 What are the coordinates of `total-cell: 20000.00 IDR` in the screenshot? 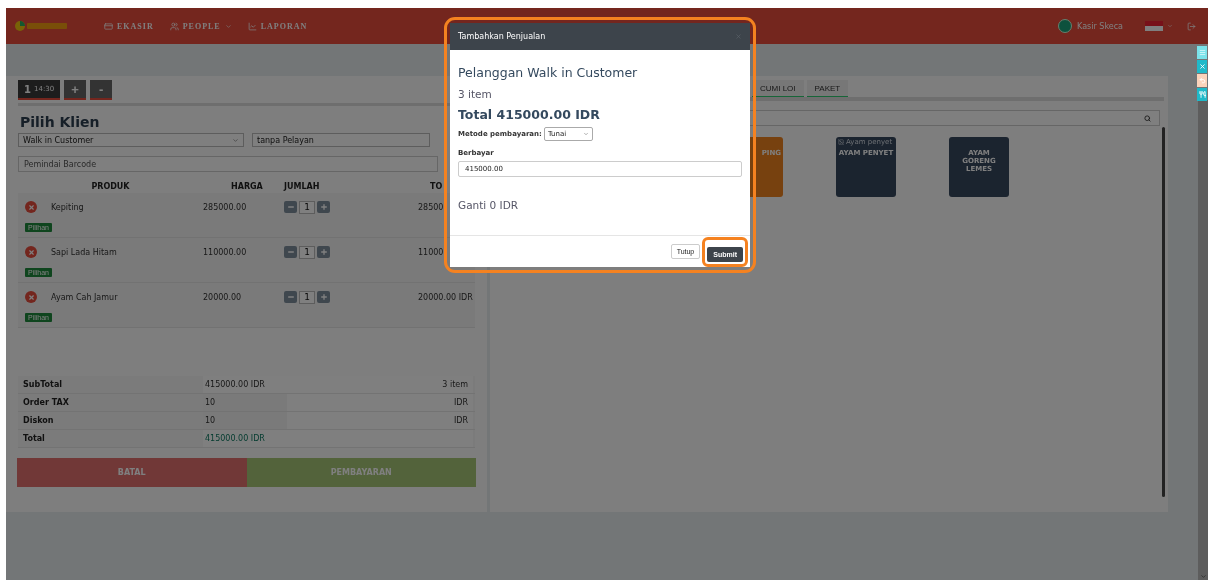 It's located at (445, 297).